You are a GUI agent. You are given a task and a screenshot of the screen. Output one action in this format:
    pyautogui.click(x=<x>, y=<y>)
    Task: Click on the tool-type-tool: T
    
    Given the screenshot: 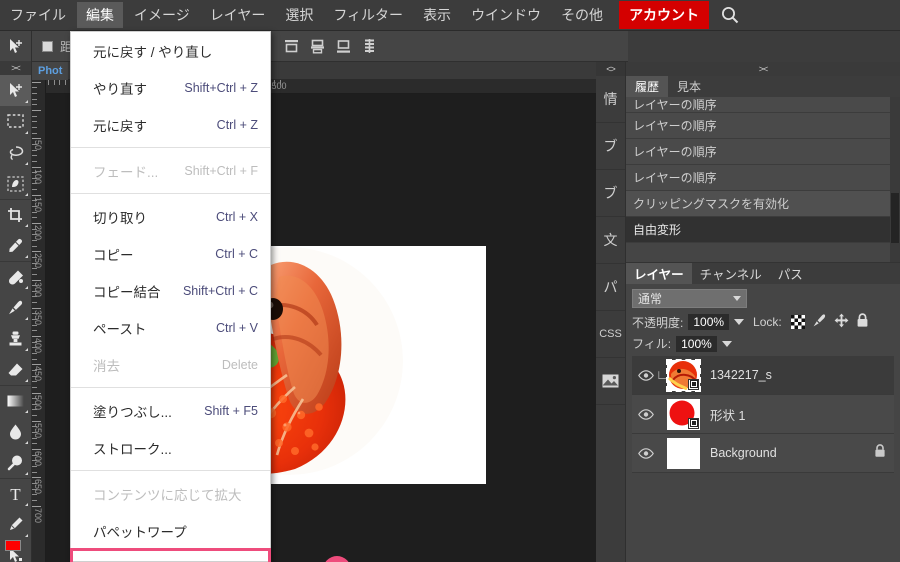 What is the action you would take?
    pyautogui.click(x=15, y=493)
    